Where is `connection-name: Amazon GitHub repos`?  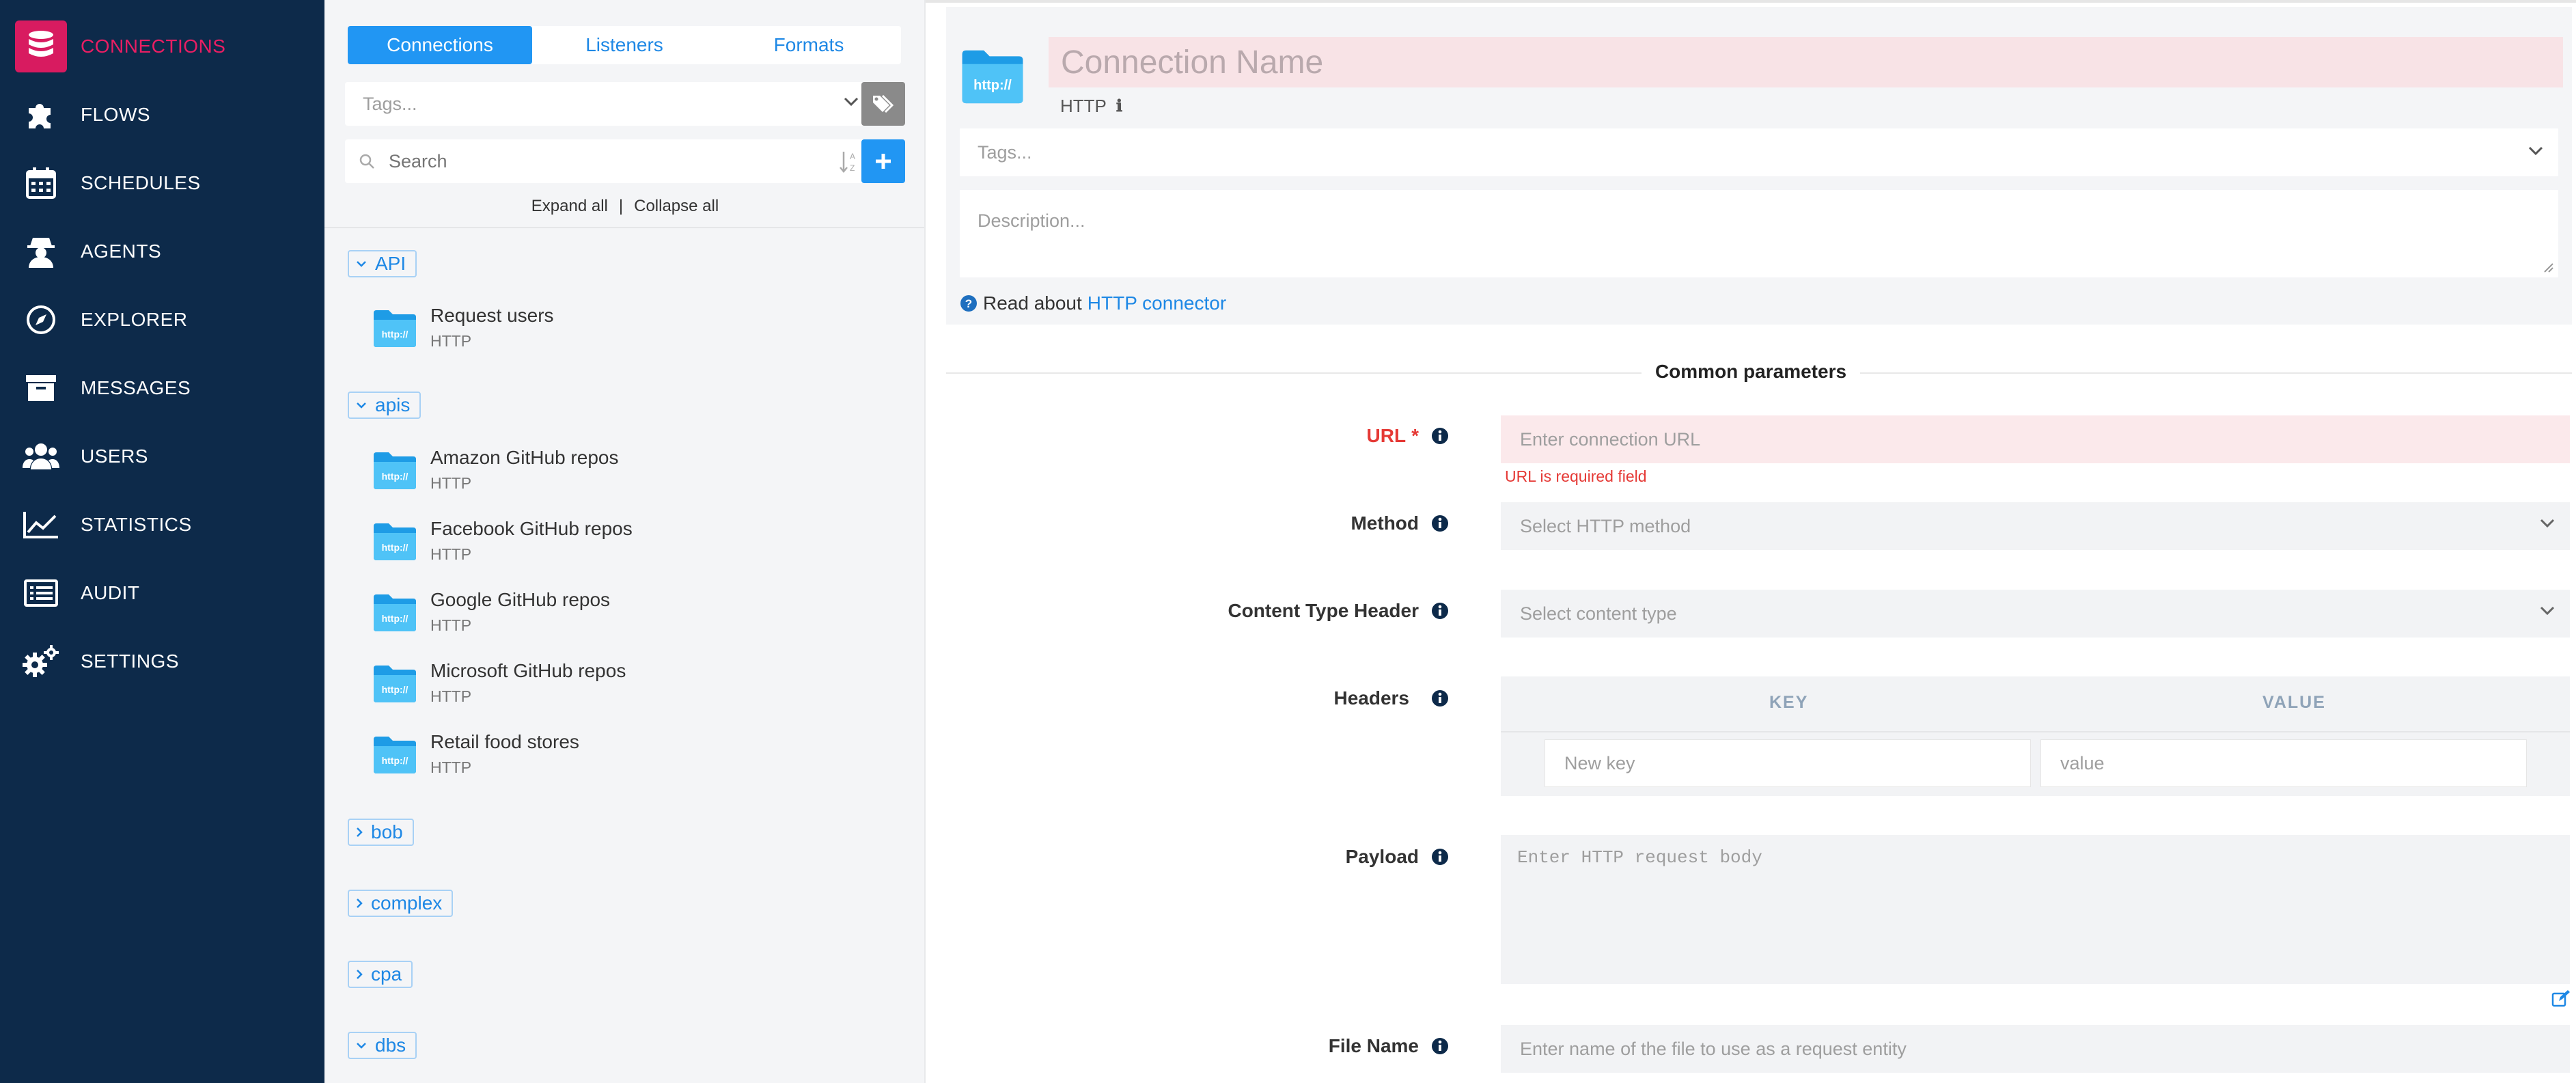 connection-name: Amazon GitHub repos is located at coordinates (524, 457).